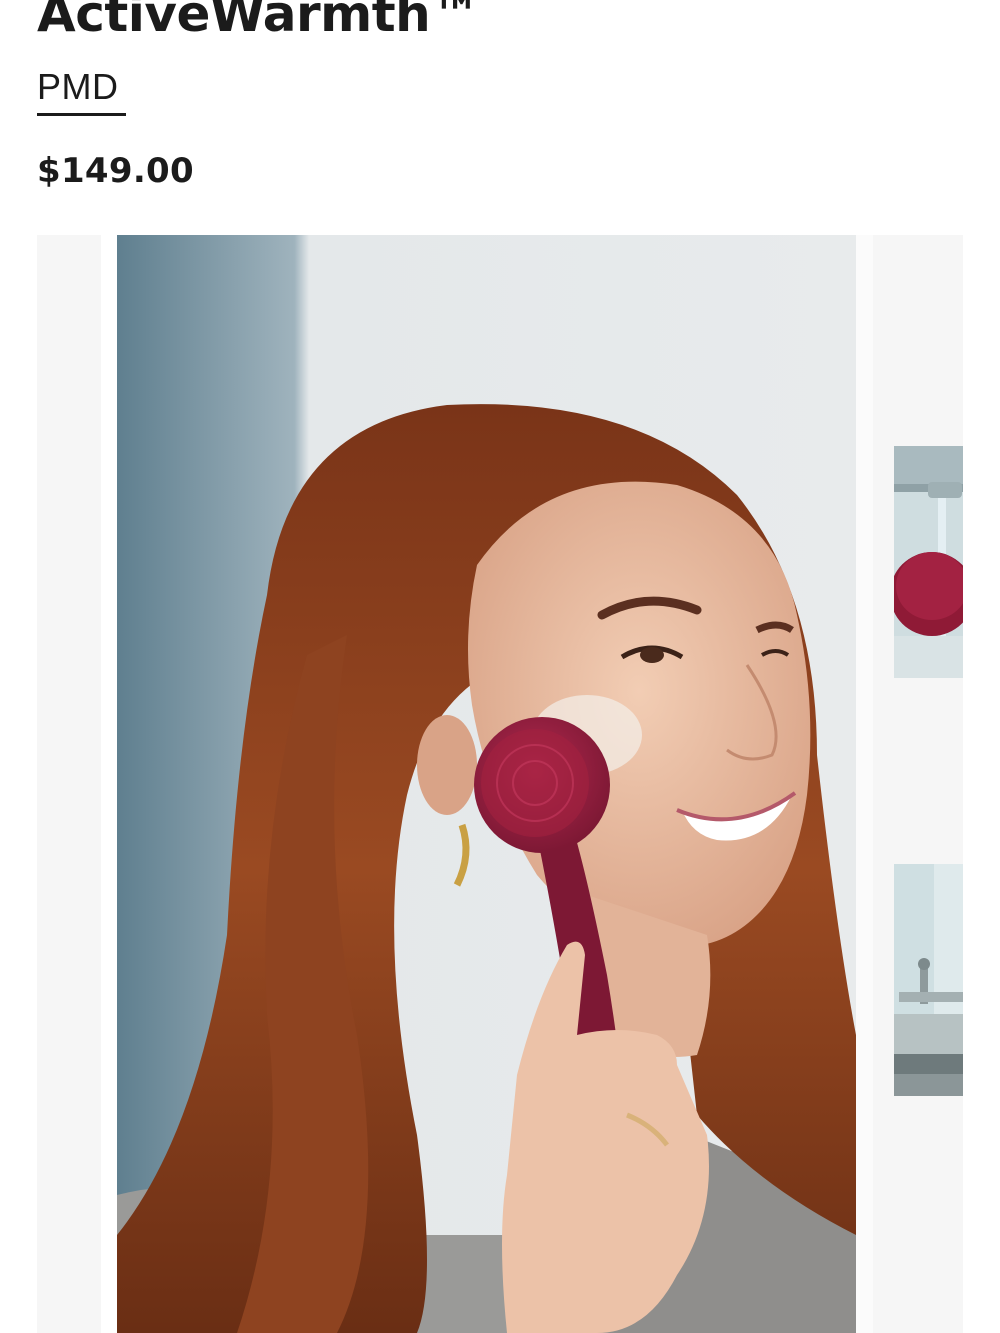  Describe the element at coordinates (864, 784) in the screenshot. I see `slide-gap` at that location.